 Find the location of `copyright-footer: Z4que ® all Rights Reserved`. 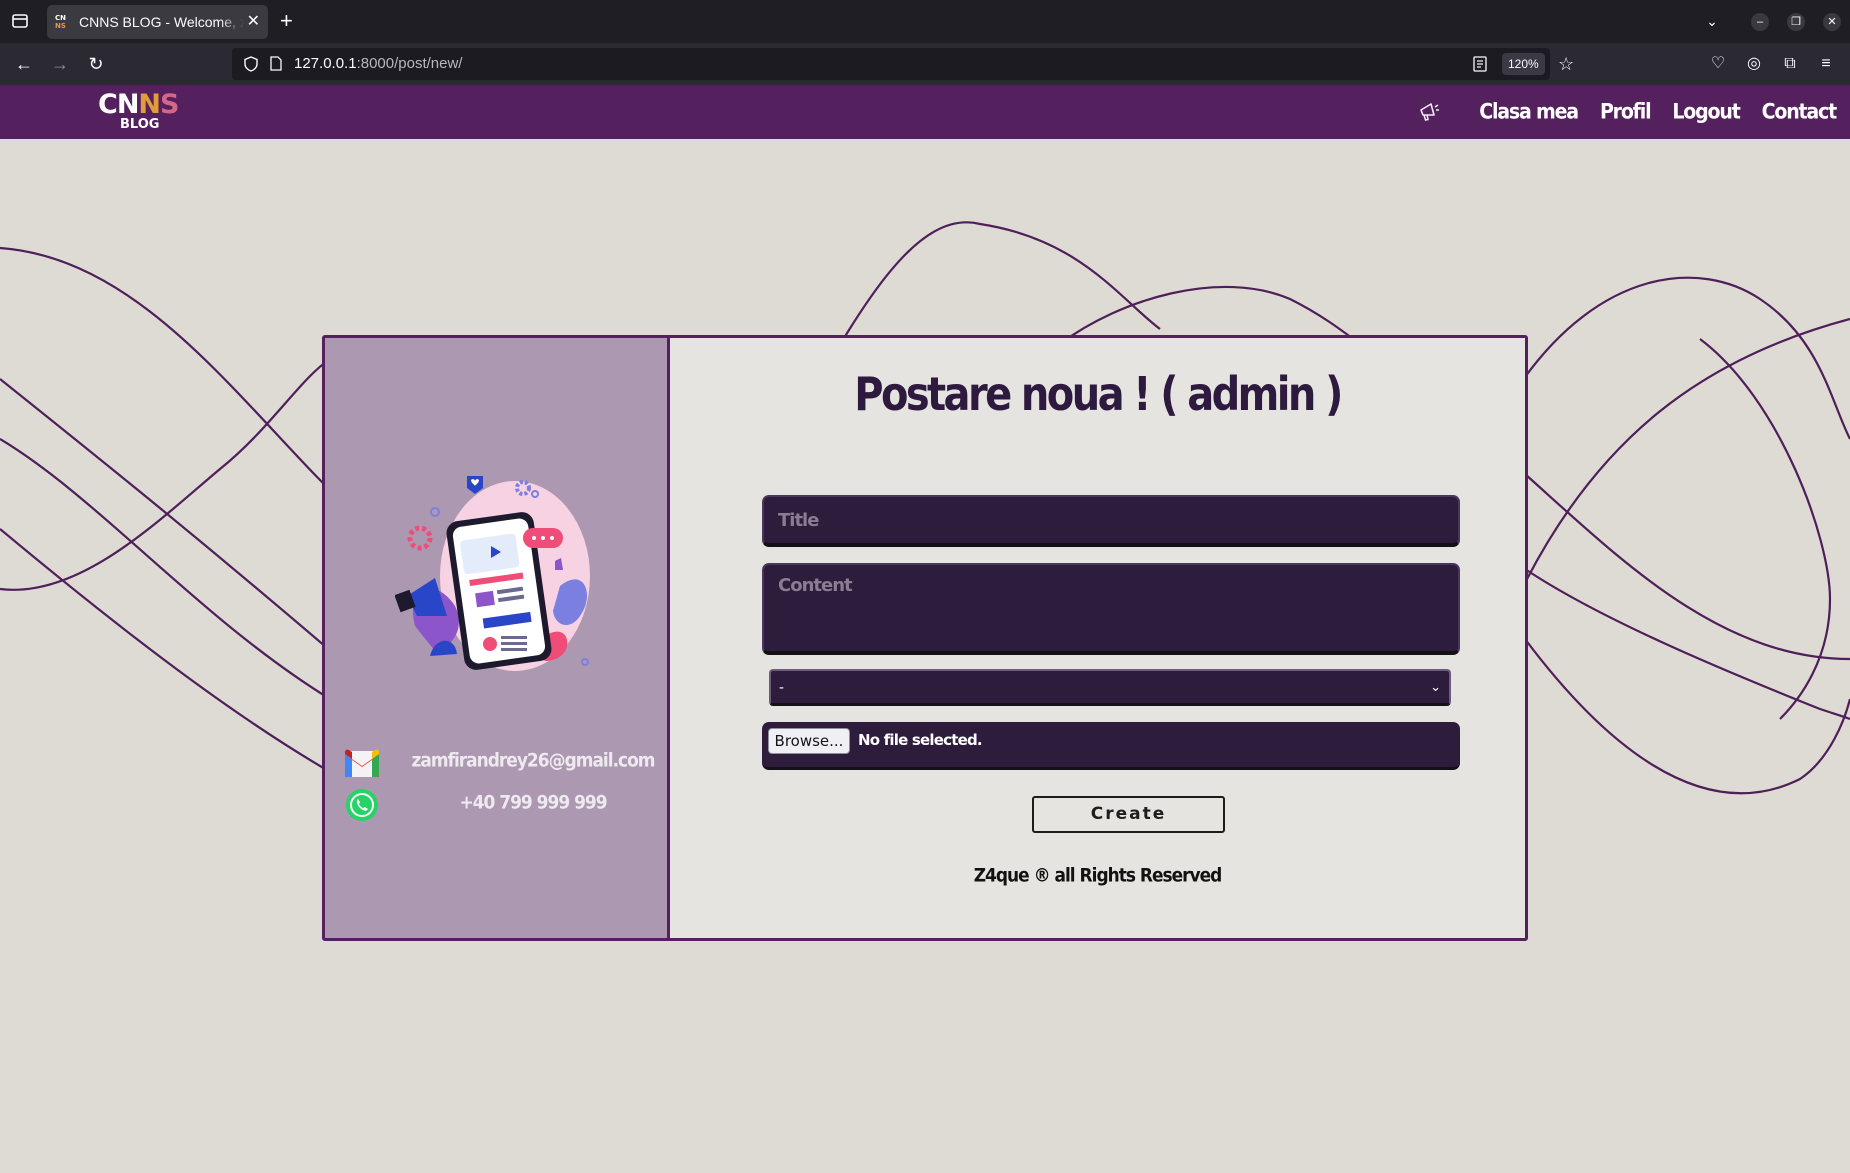

copyright-footer: Z4que ® all Rights Reserved is located at coordinates (1098, 876).